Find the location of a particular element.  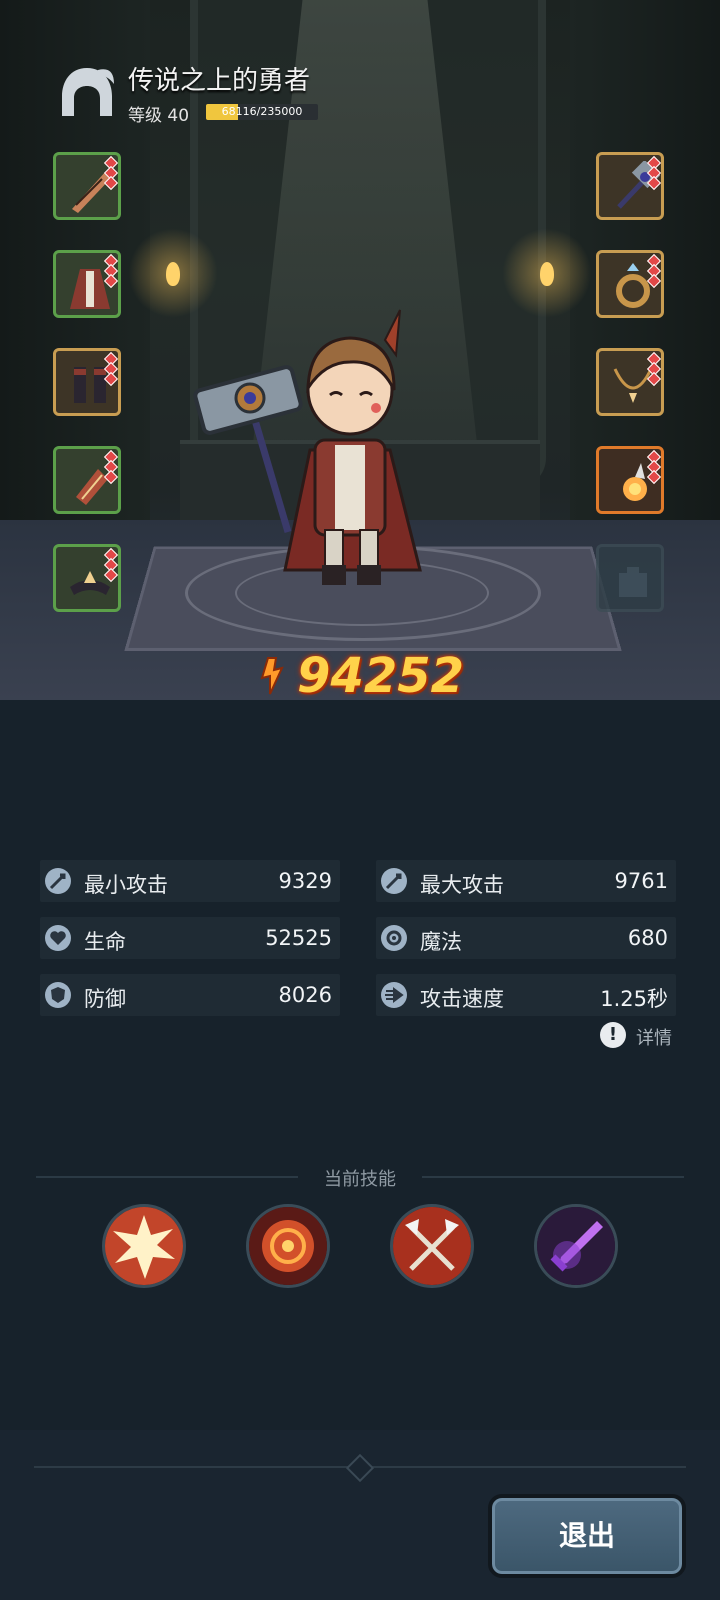

skill-crossed-axes is located at coordinates (432, 1246).